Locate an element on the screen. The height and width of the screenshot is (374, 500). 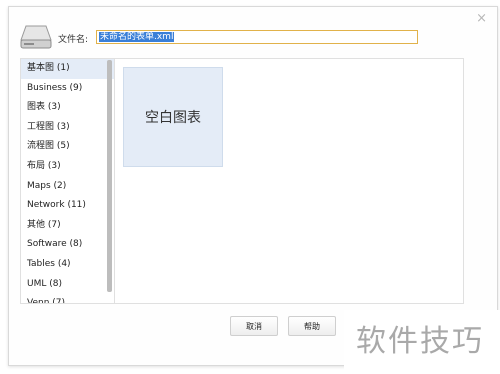
category-item: Tables (4) is located at coordinates (68, 265).